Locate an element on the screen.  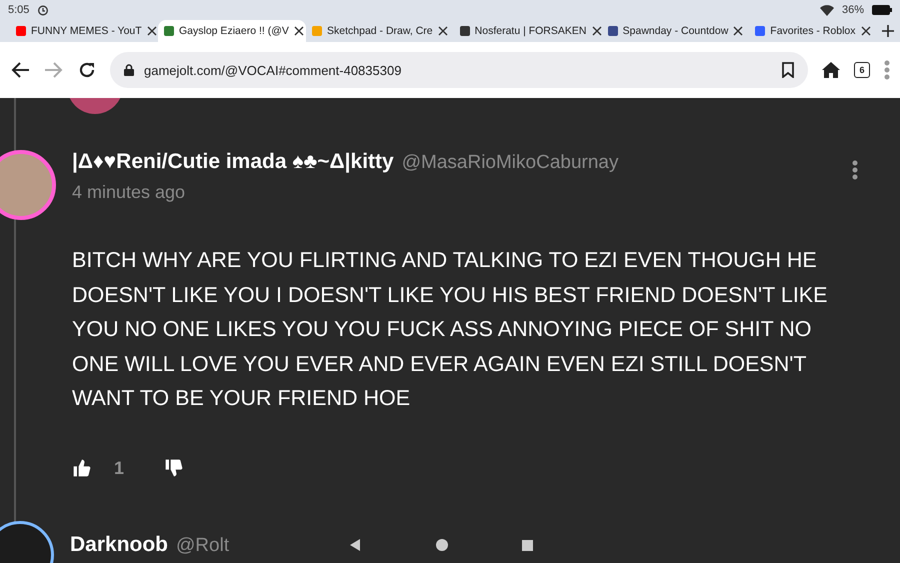
thumbs-up-icon is located at coordinates (82, 468).